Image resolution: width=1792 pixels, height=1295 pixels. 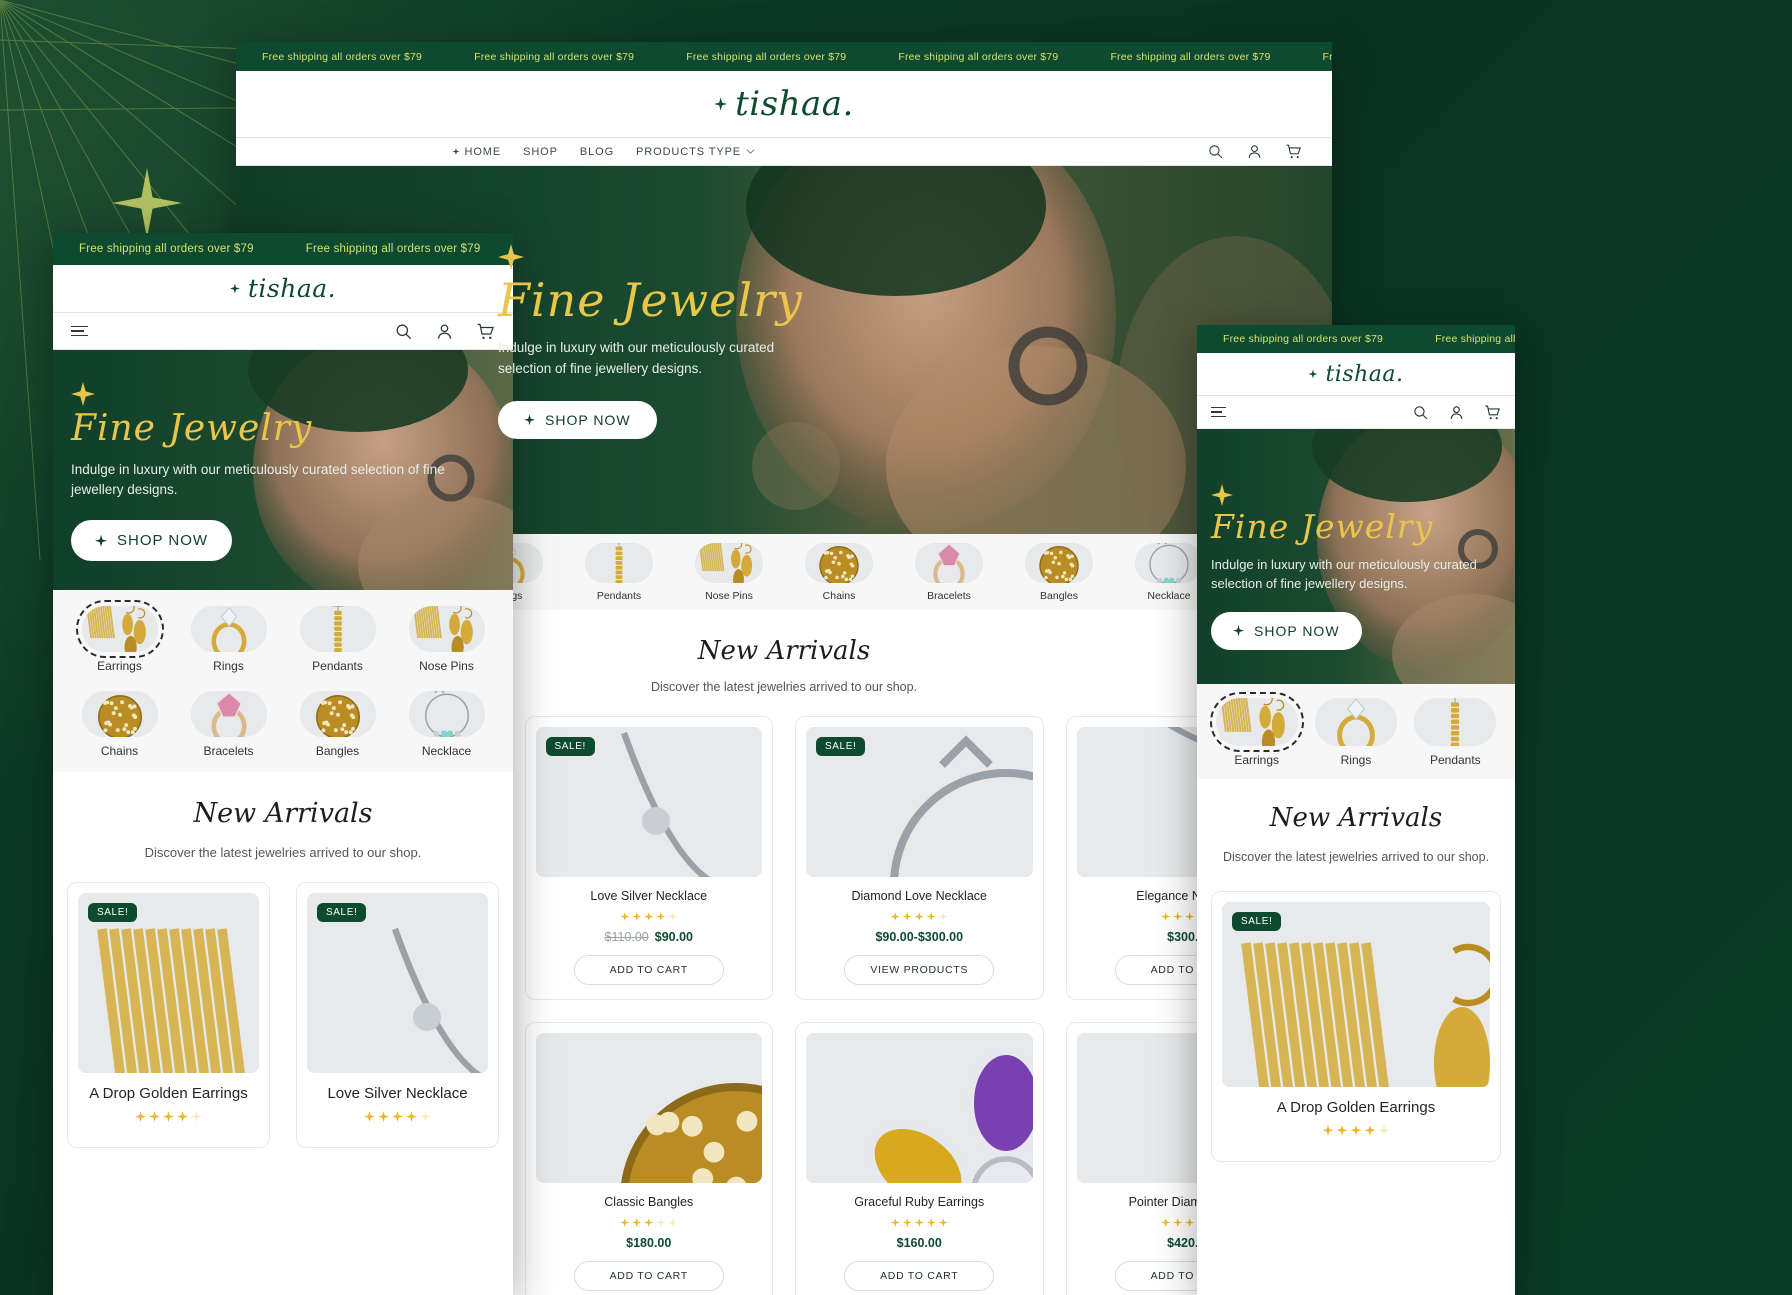 What do you see at coordinates (919, 970) in the screenshot?
I see `add-to-cart-button: VIEW PRODUCTS` at bounding box center [919, 970].